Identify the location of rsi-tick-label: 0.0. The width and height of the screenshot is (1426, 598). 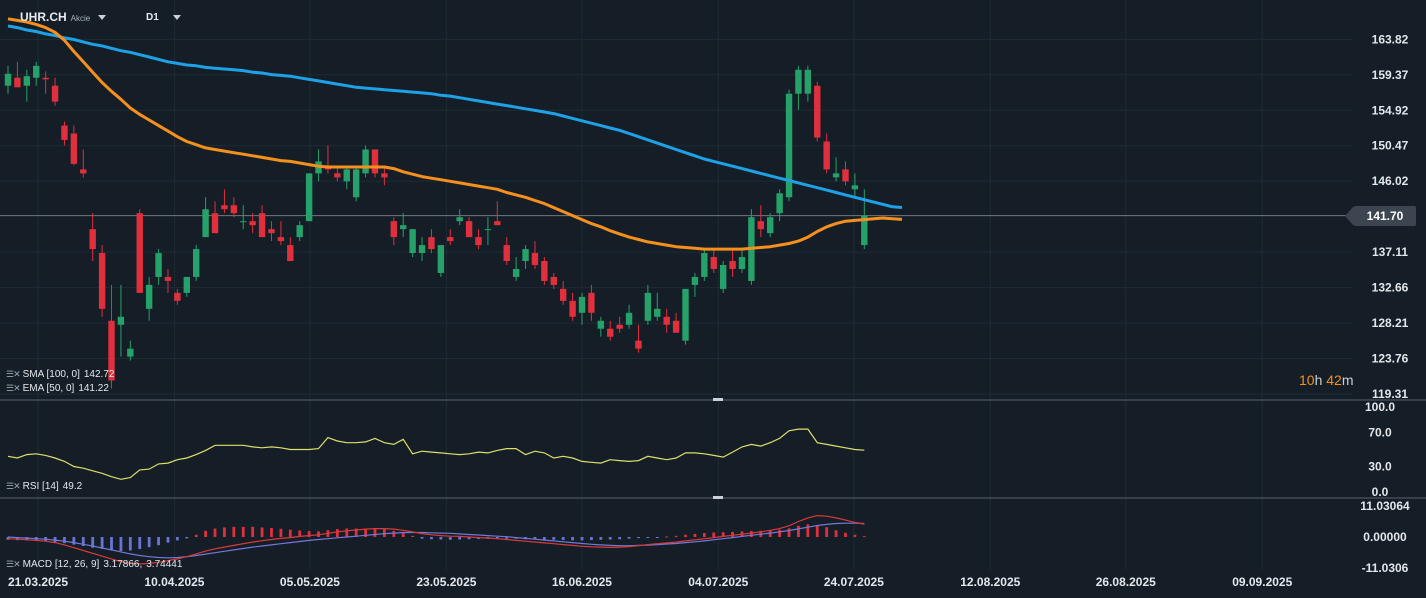
(1380, 492).